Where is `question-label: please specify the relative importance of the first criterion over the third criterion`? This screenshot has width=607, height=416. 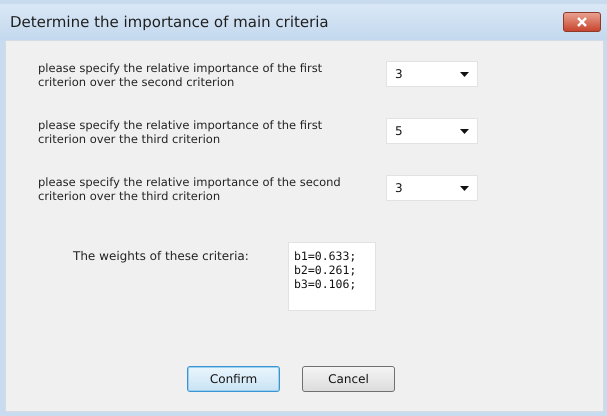
question-label: please specify the relative importance of the first criterion over the third criterion is located at coordinates (181, 132).